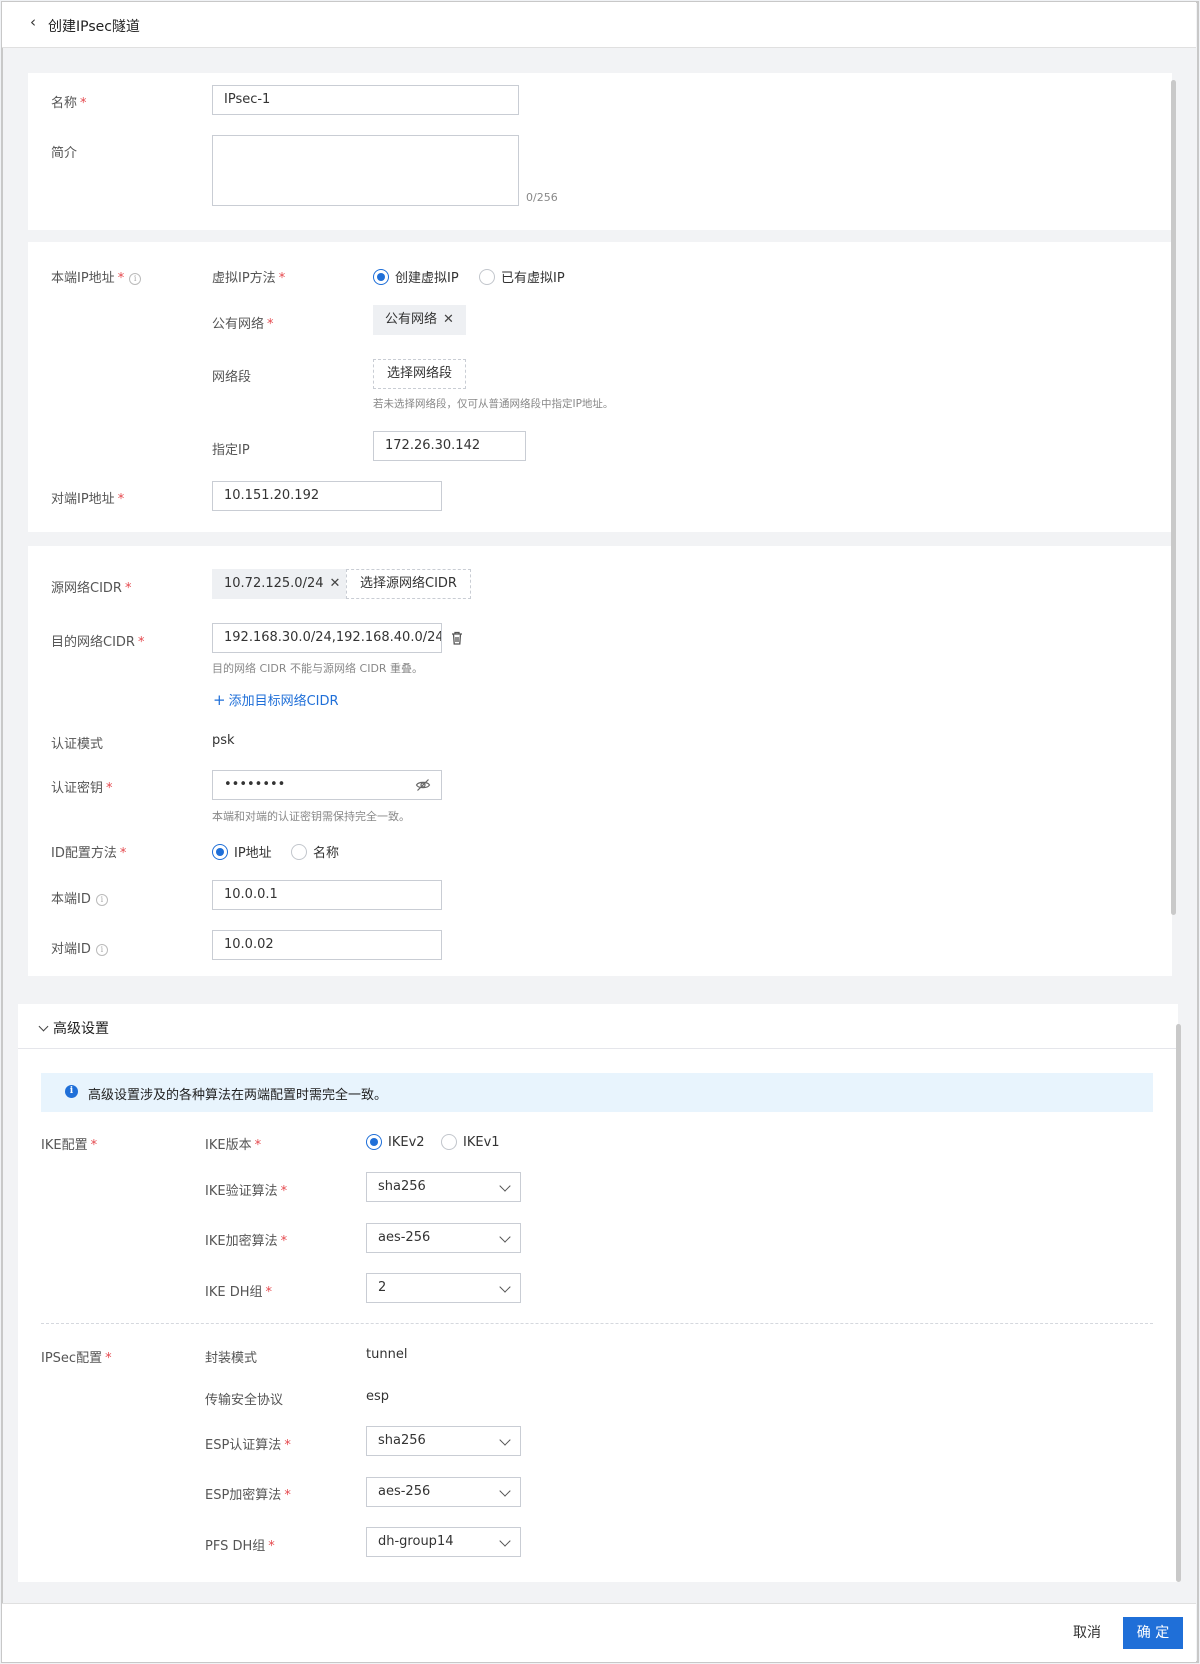 The width and height of the screenshot is (1200, 1664). Describe the element at coordinates (365, 170) in the screenshot. I see `desc-textarea` at that location.